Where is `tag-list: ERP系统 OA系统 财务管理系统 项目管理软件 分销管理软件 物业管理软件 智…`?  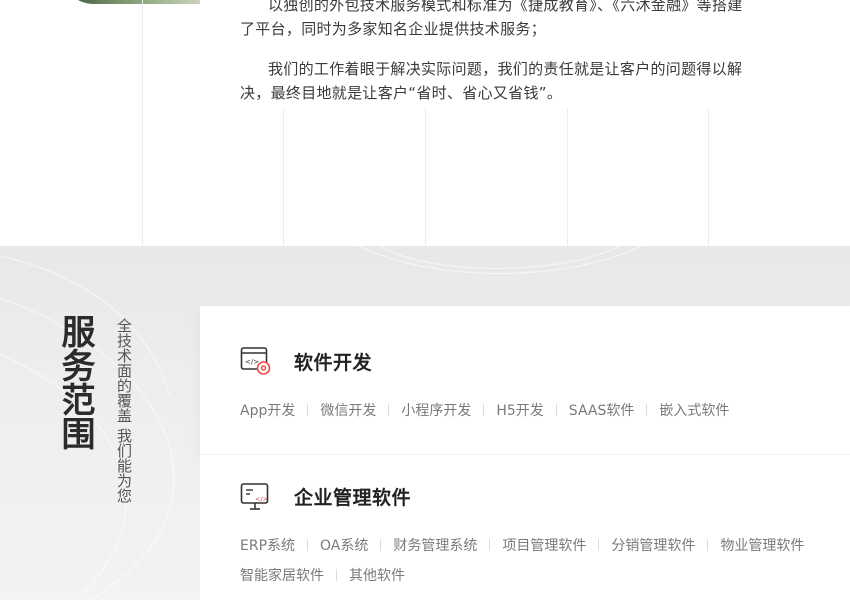
tag-list: ERP系统 OA系统 财务管理系统 项目管理软件 分销管理软件 物业管理软件 智… is located at coordinates (530, 560).